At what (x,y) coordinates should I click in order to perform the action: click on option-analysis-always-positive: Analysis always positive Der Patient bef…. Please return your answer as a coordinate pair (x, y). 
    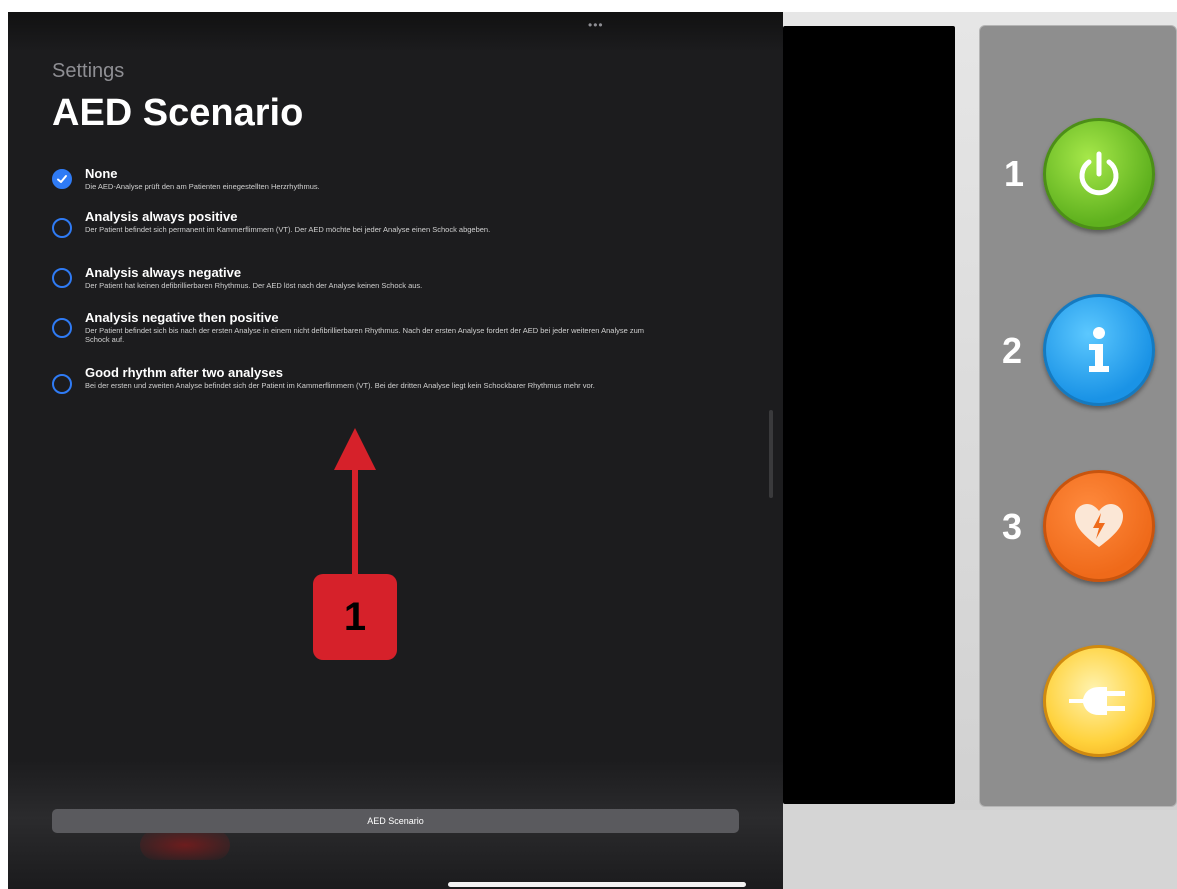
    Looking at the image, I should click on (372, 229).